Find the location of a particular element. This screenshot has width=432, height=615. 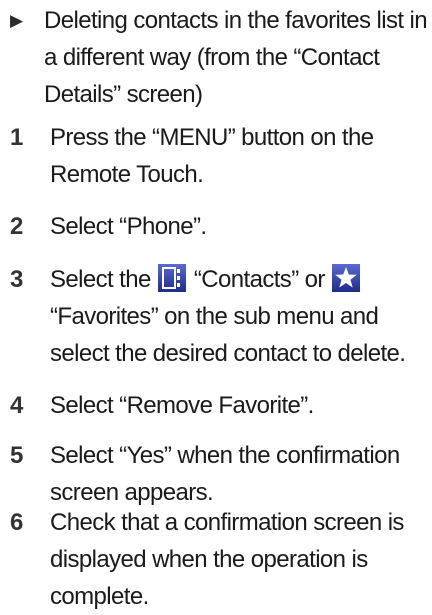

step-text-part: Select the is located at coordinates (100, 279).